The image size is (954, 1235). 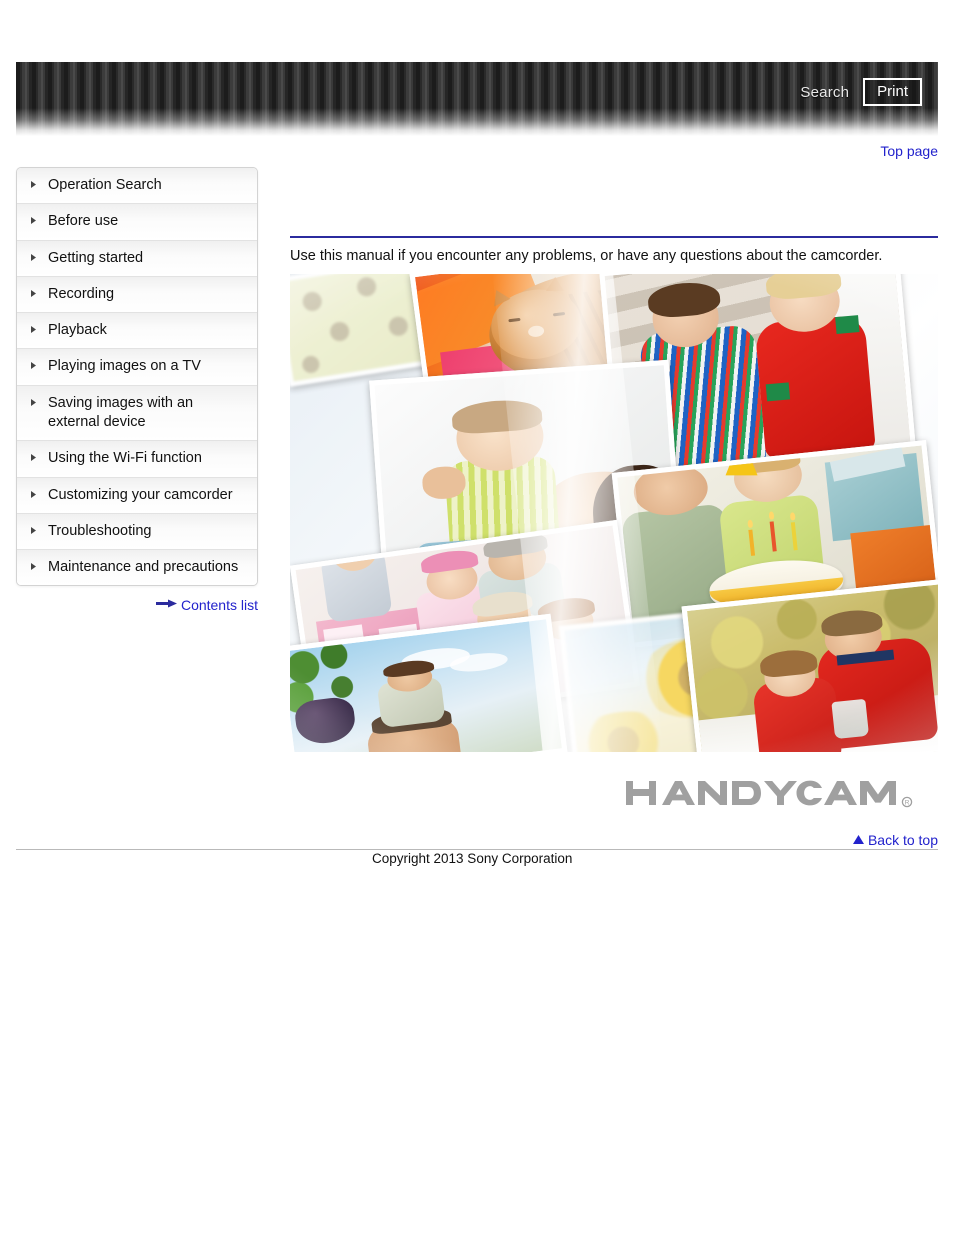 I want to click on sidebar-item-recording: Recording, so click(x=137, y=295).